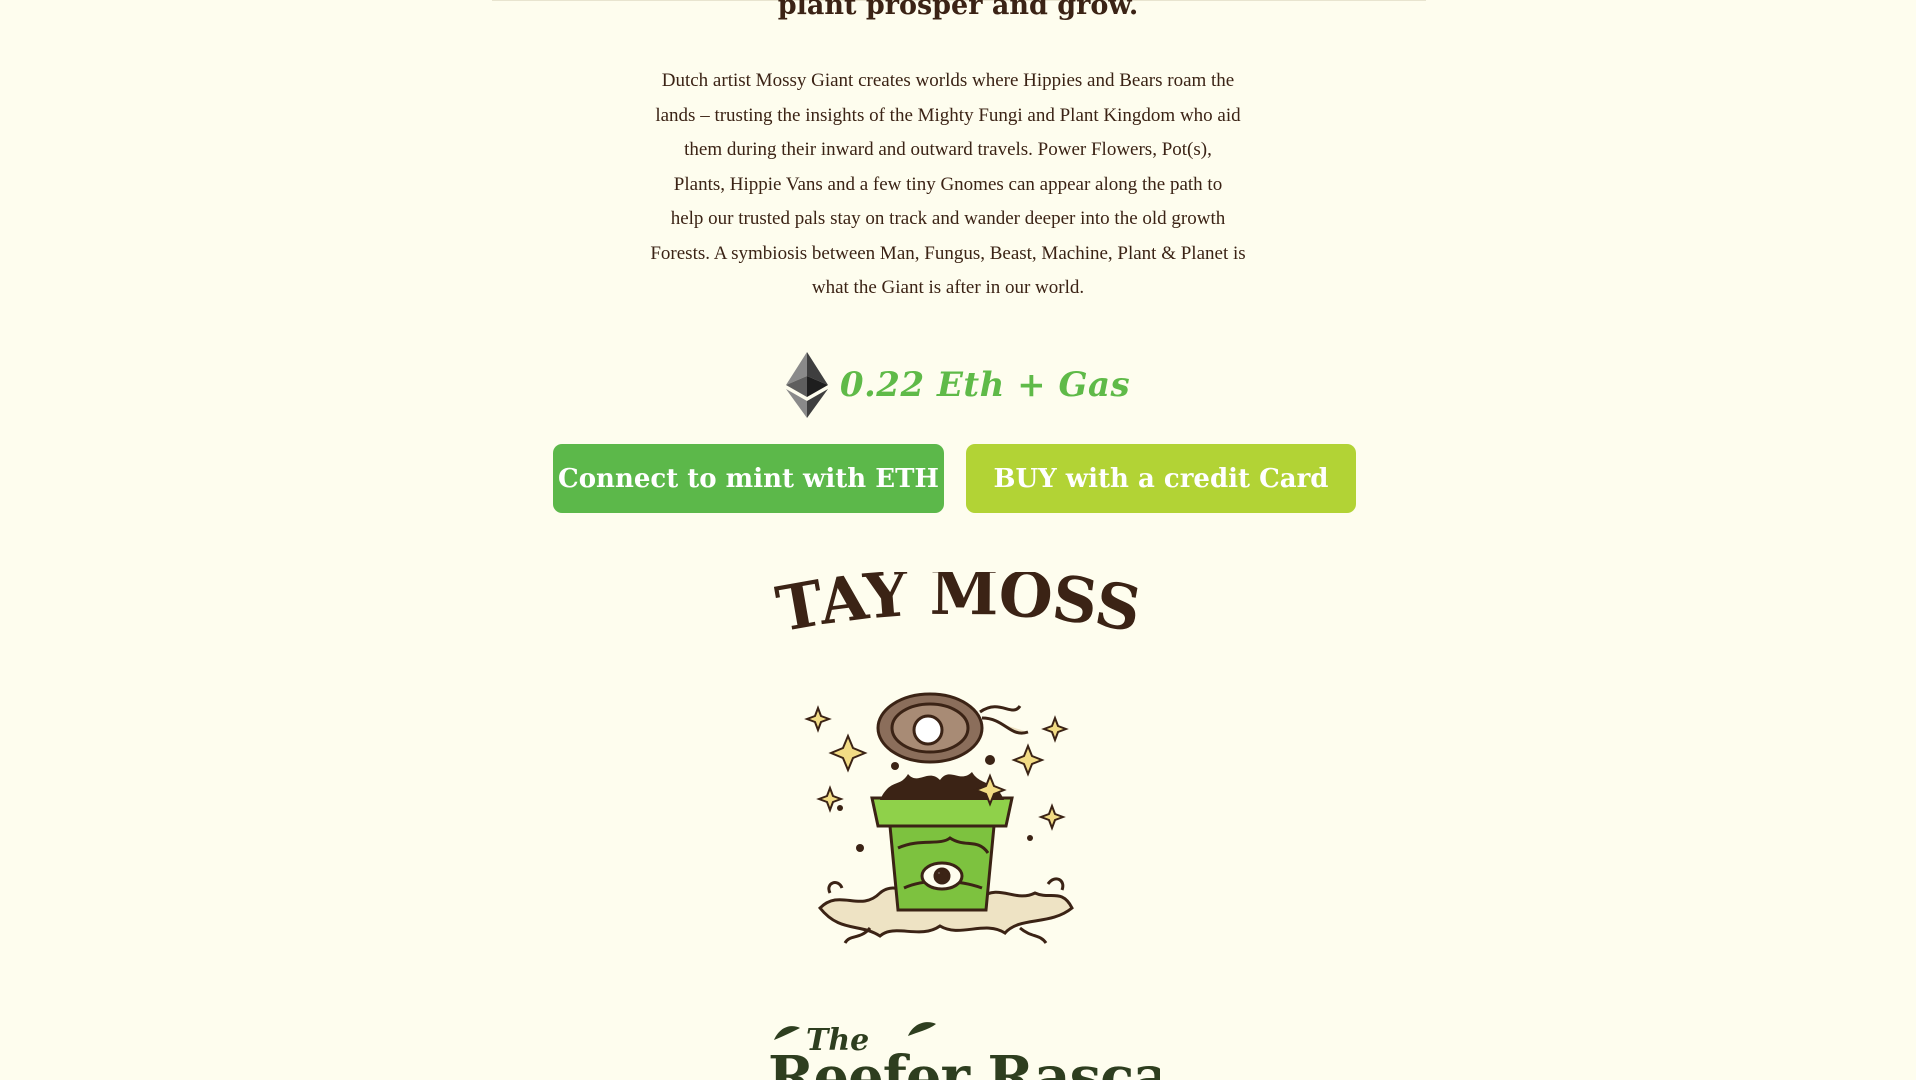  I want to click on section-heading: plant prosper and grow., so click(958, 10).